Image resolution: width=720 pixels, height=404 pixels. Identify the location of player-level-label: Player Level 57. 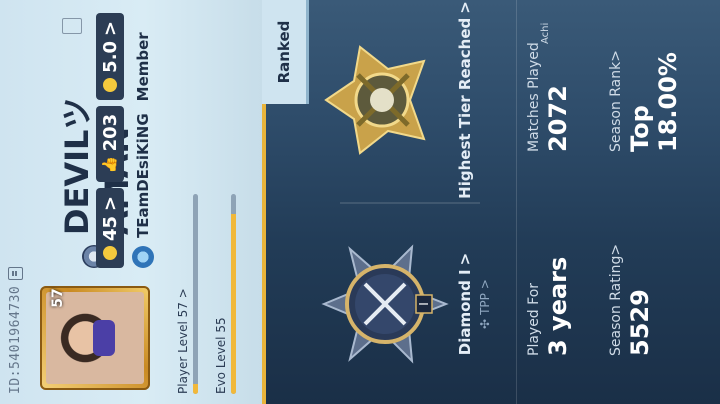
(183, 348).